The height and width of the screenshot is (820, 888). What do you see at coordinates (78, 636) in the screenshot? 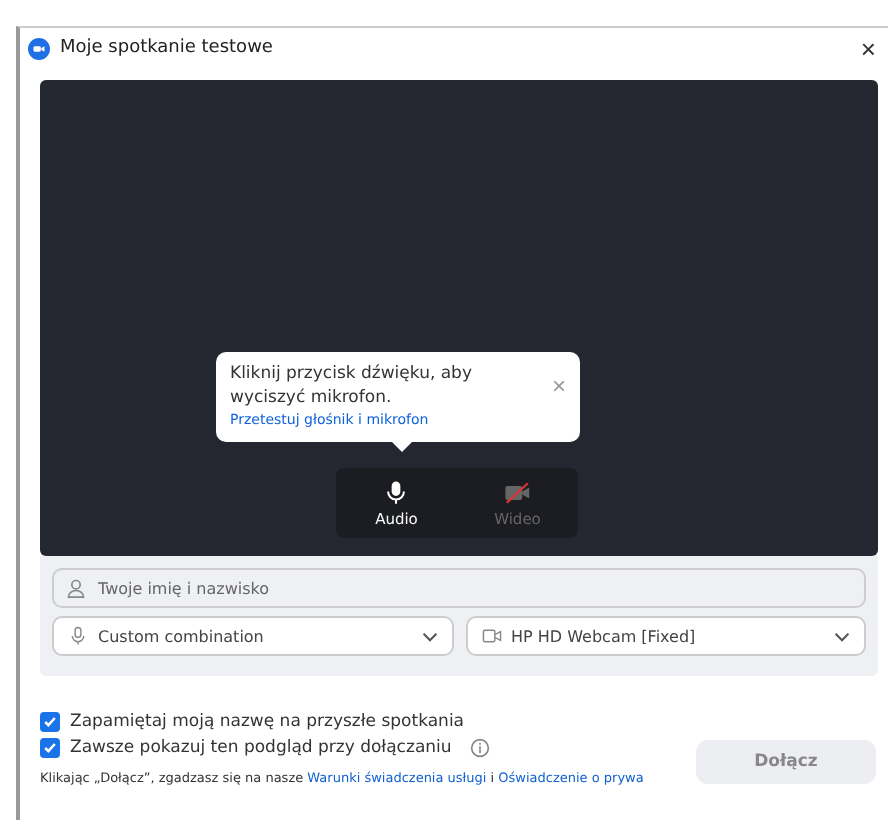
I see `microphone-icon` at bounding box center [78, 636].